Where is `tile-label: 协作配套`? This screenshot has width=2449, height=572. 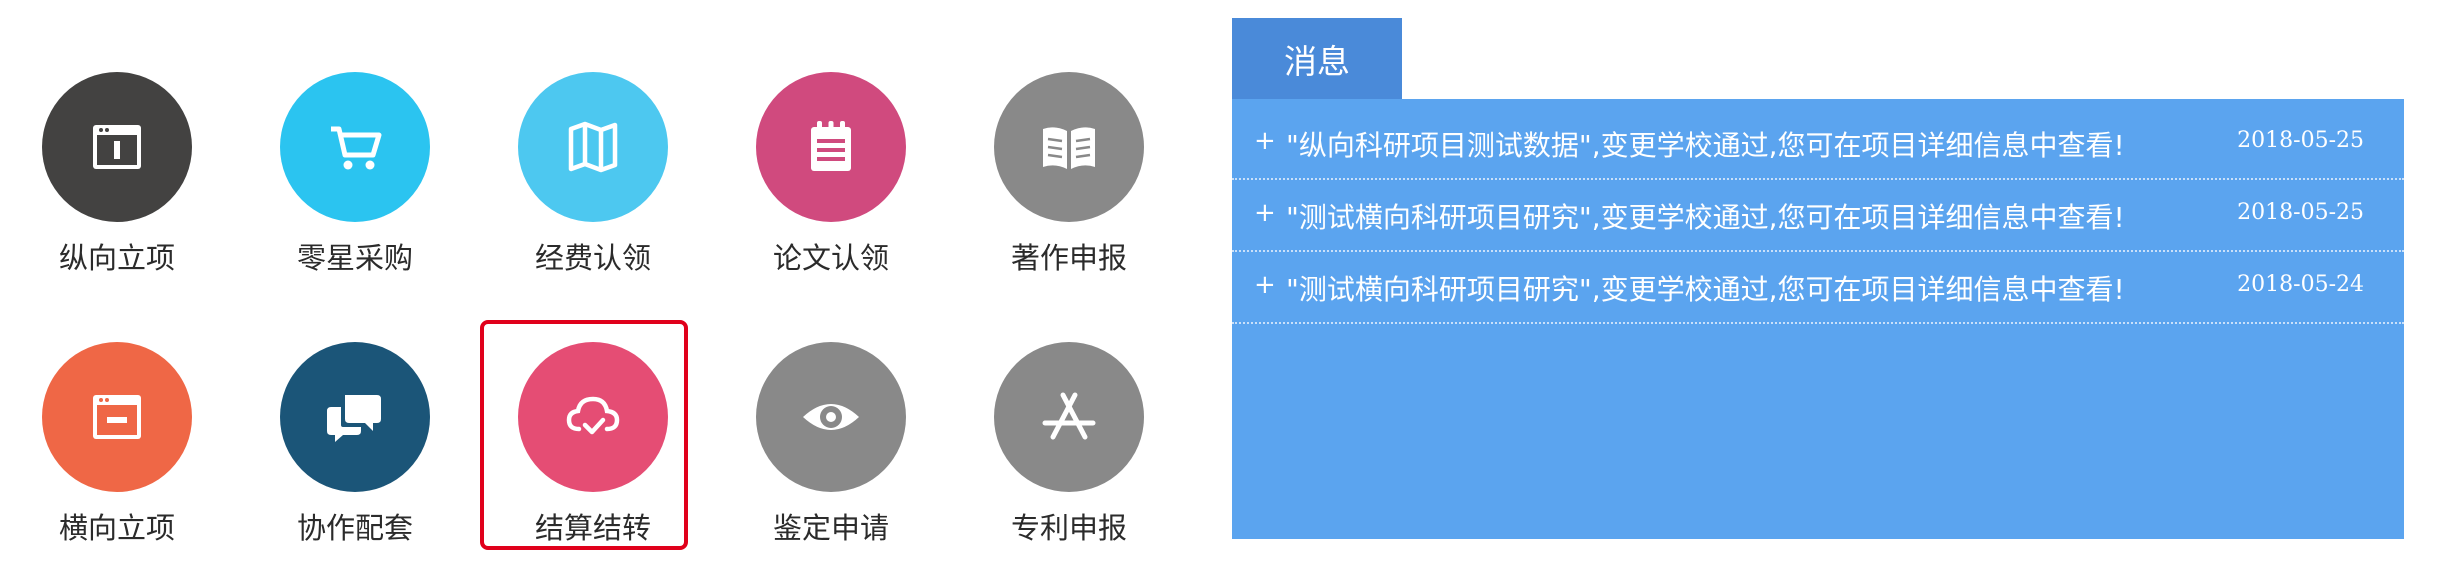
tile-label: 协作配套 is located at coordinates (354, 528).